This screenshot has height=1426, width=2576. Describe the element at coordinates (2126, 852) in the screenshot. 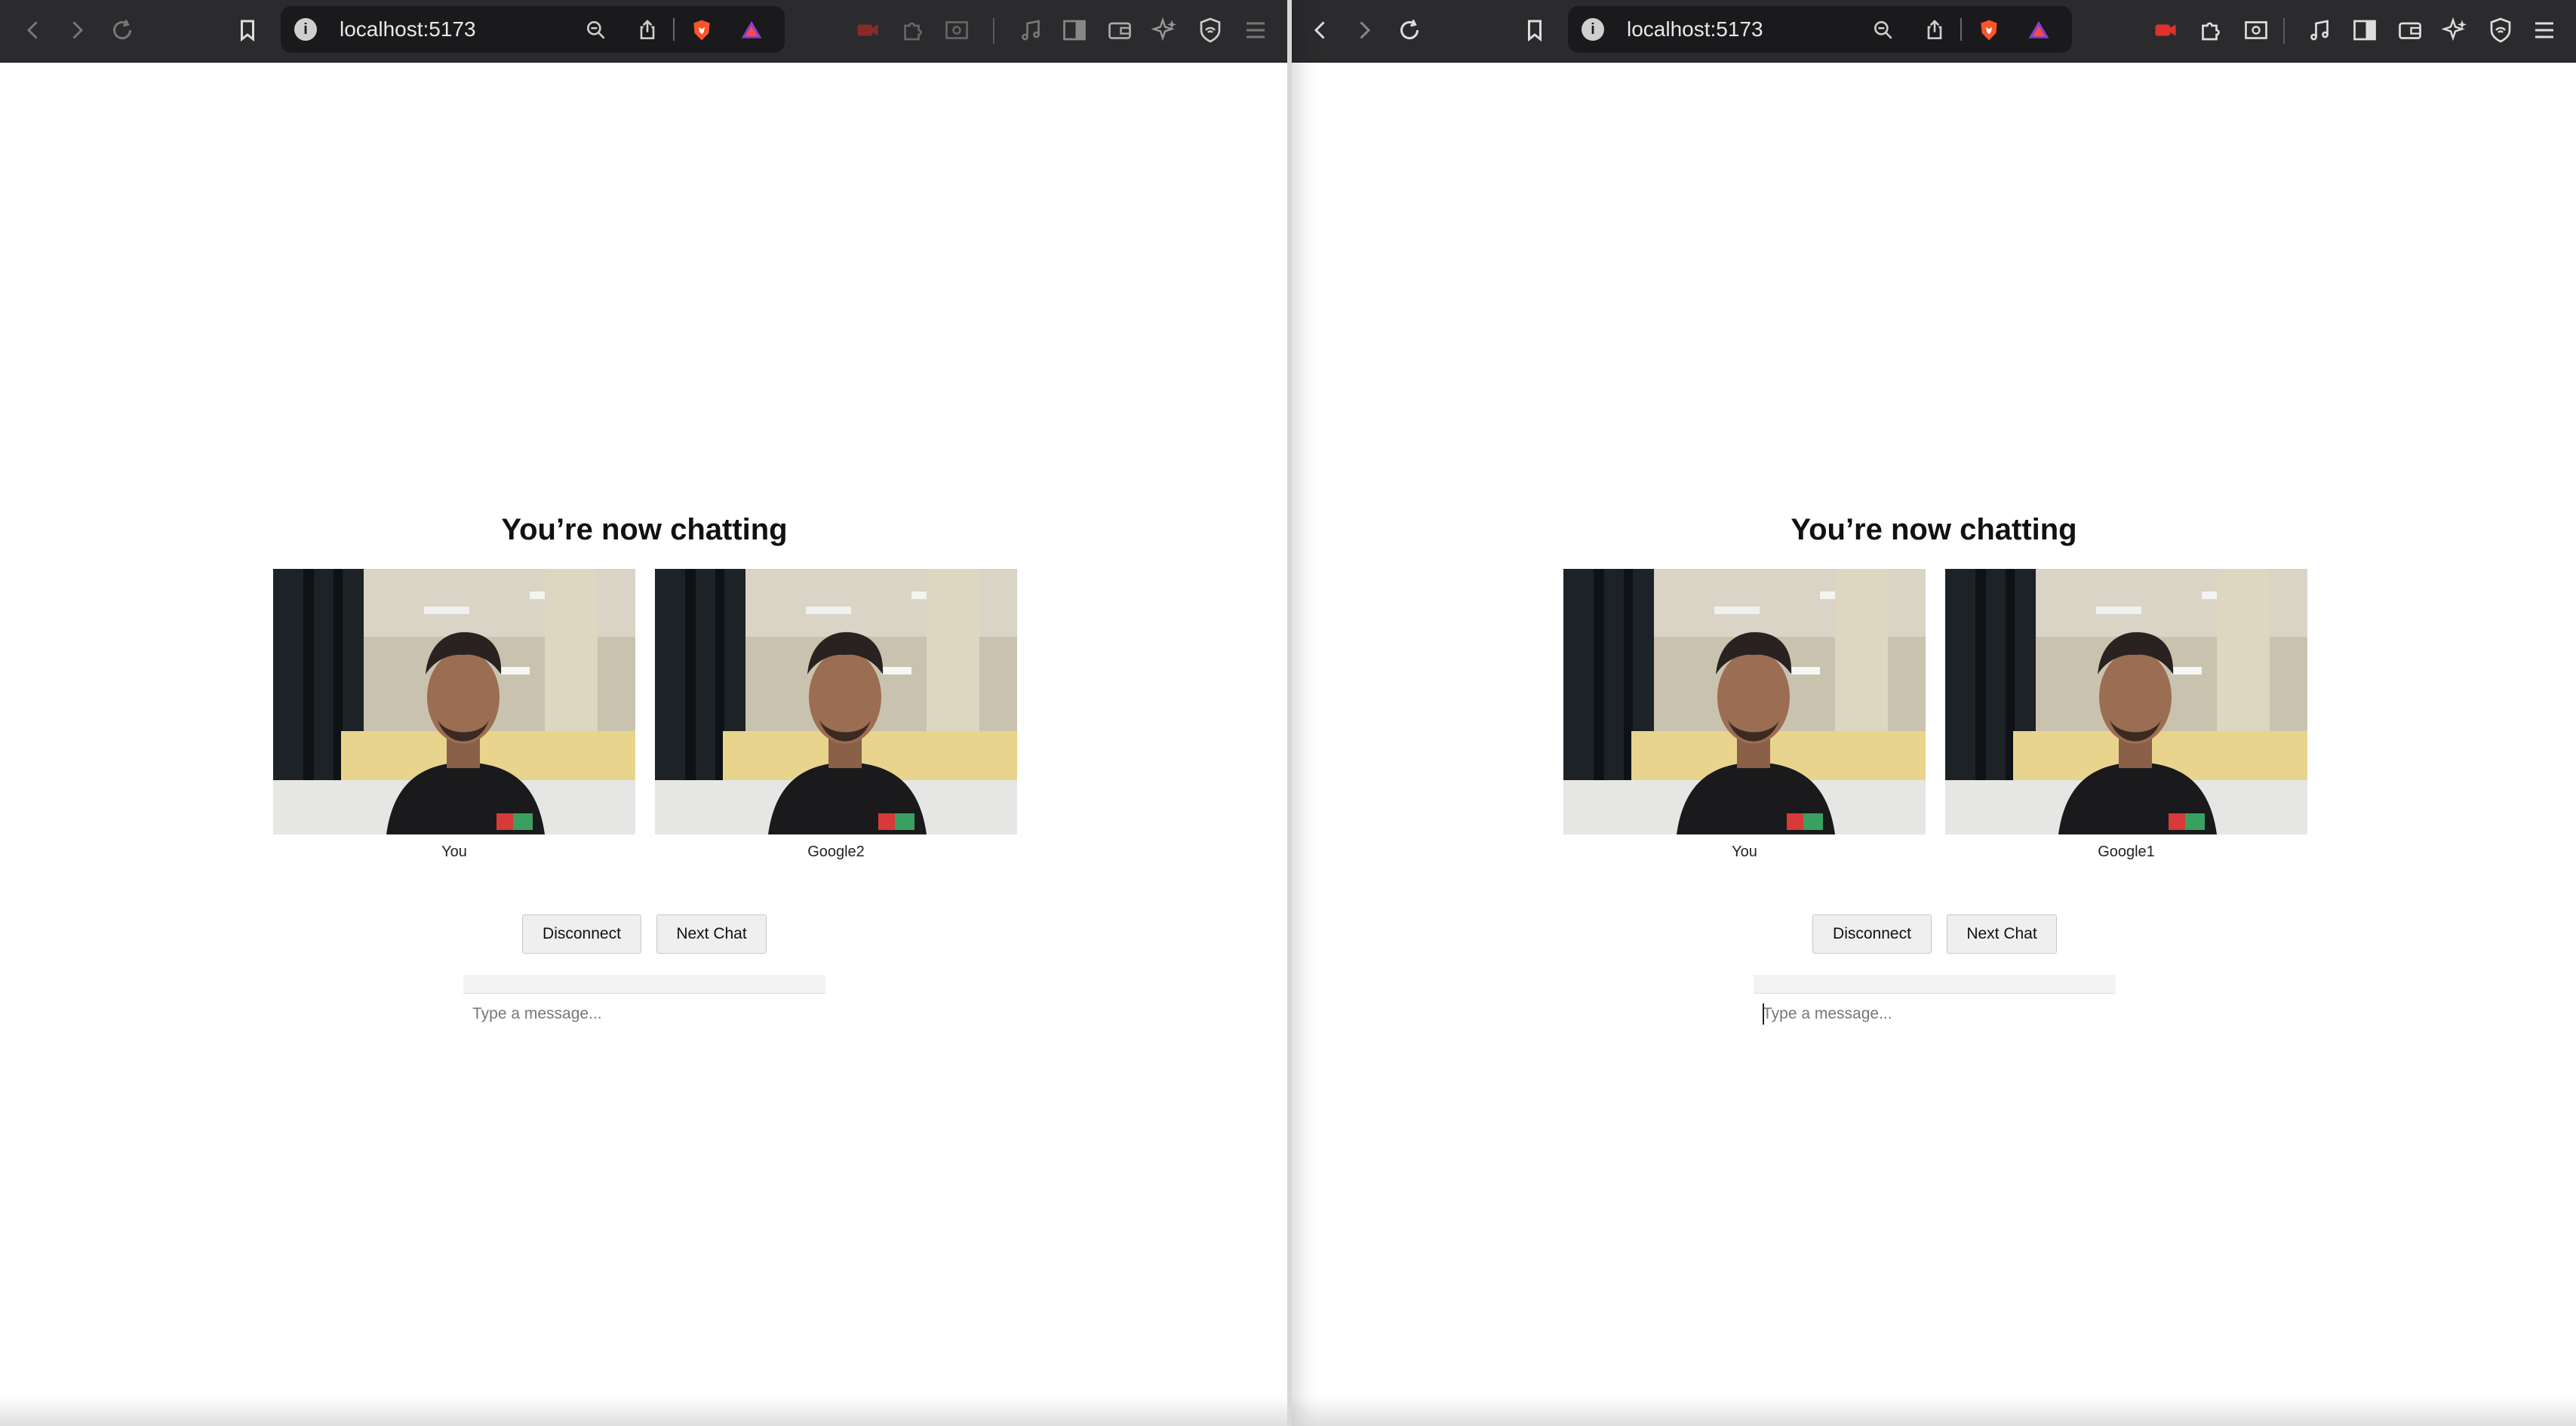

I see `remote-video-label: Google1` at that location.